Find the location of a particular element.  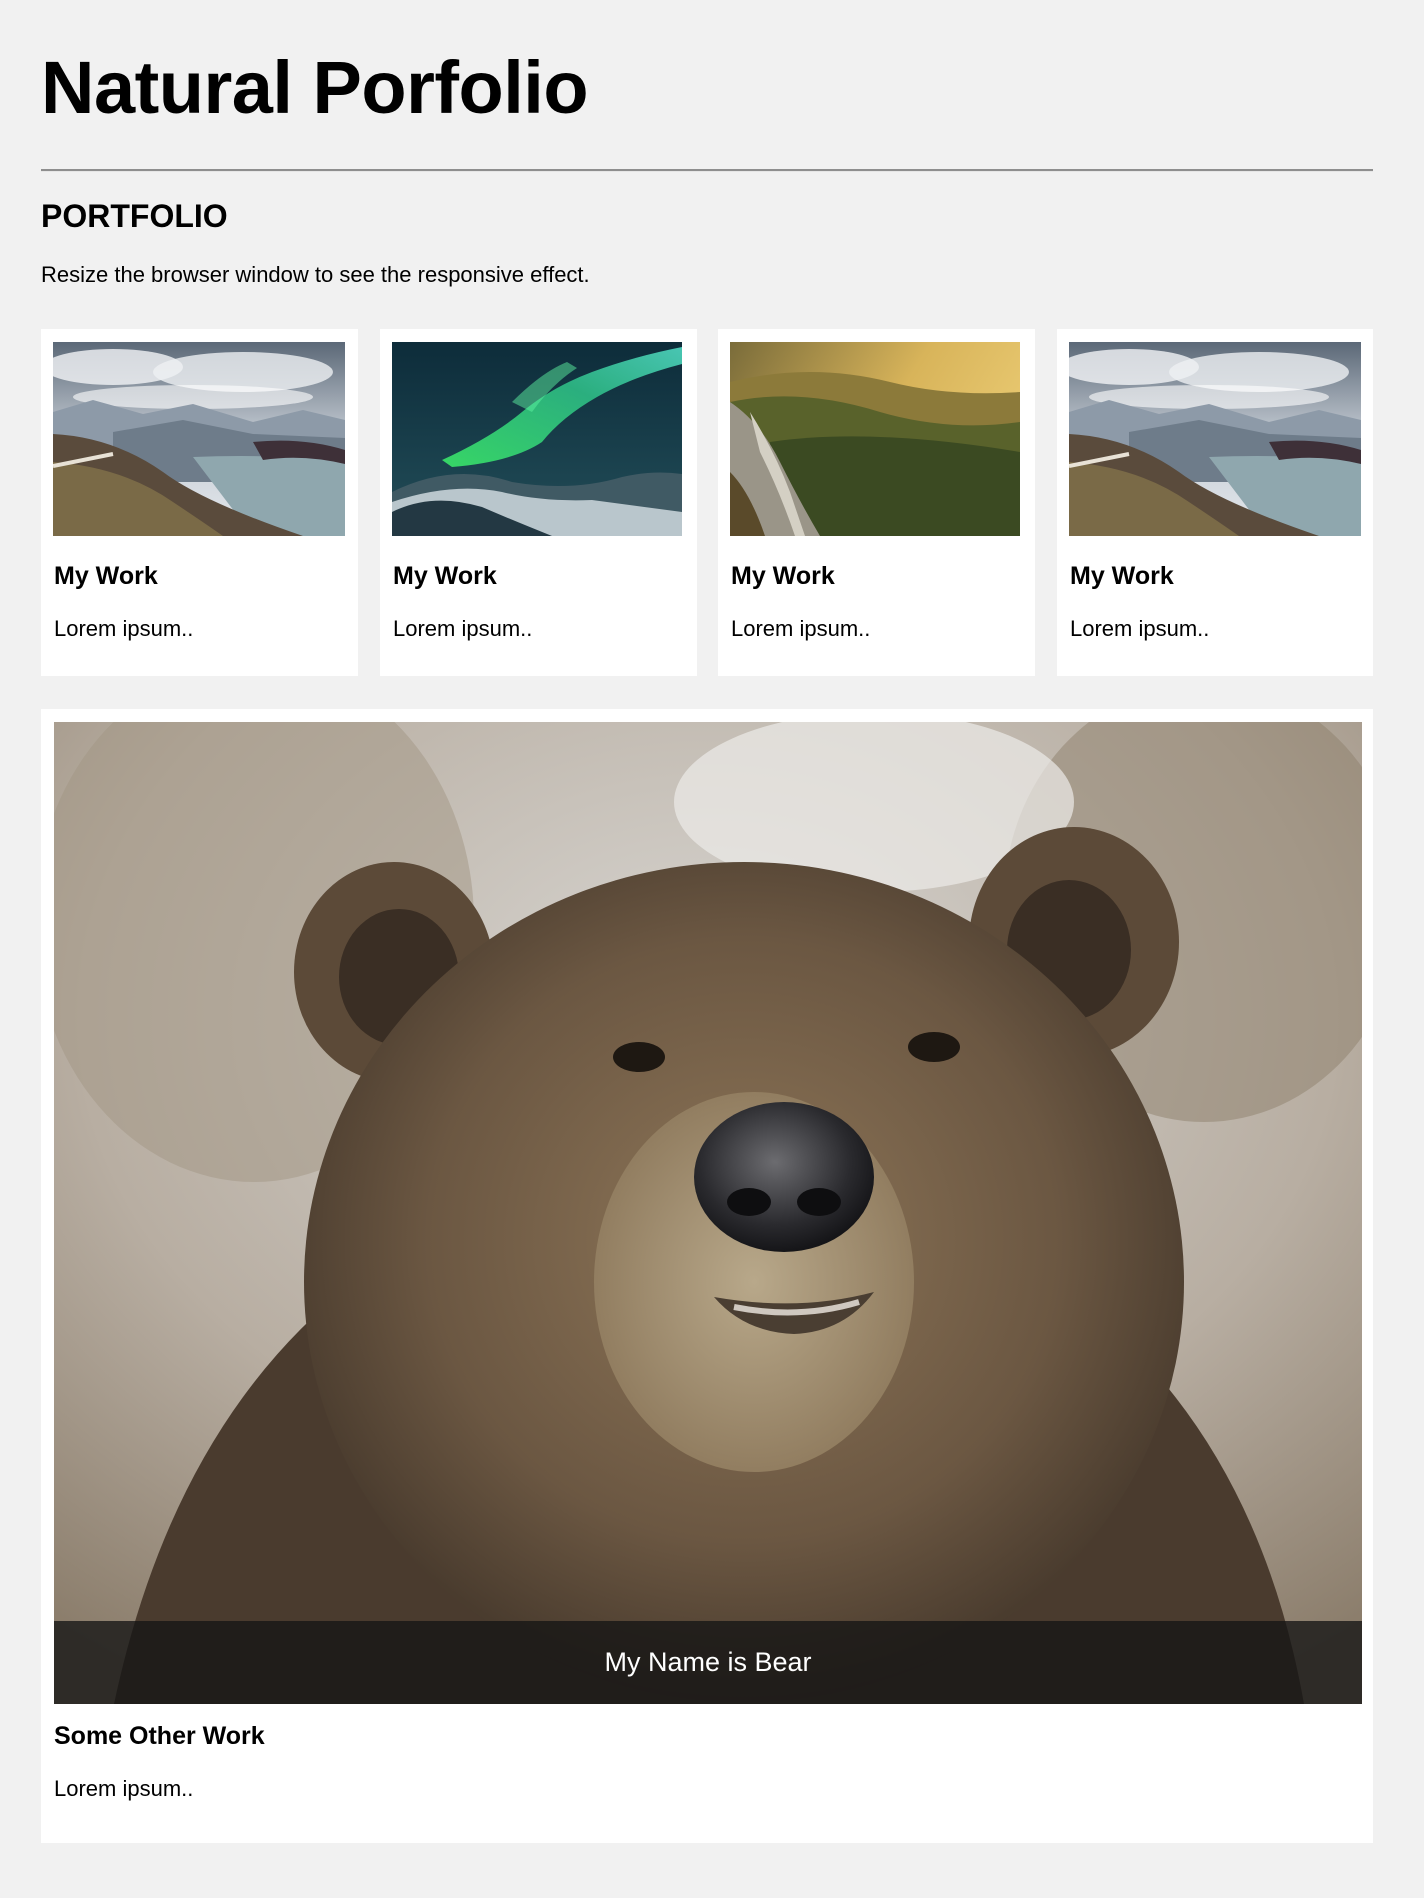

feature-title: Some Other Work is located at coordinates (159, 1736).